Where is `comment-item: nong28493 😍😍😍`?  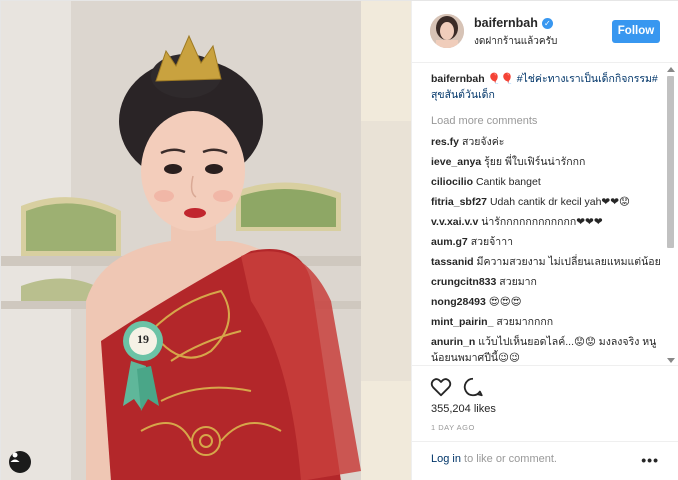
comment-item: nong28493 😍😍😍 is located at coordinates (546, 302).